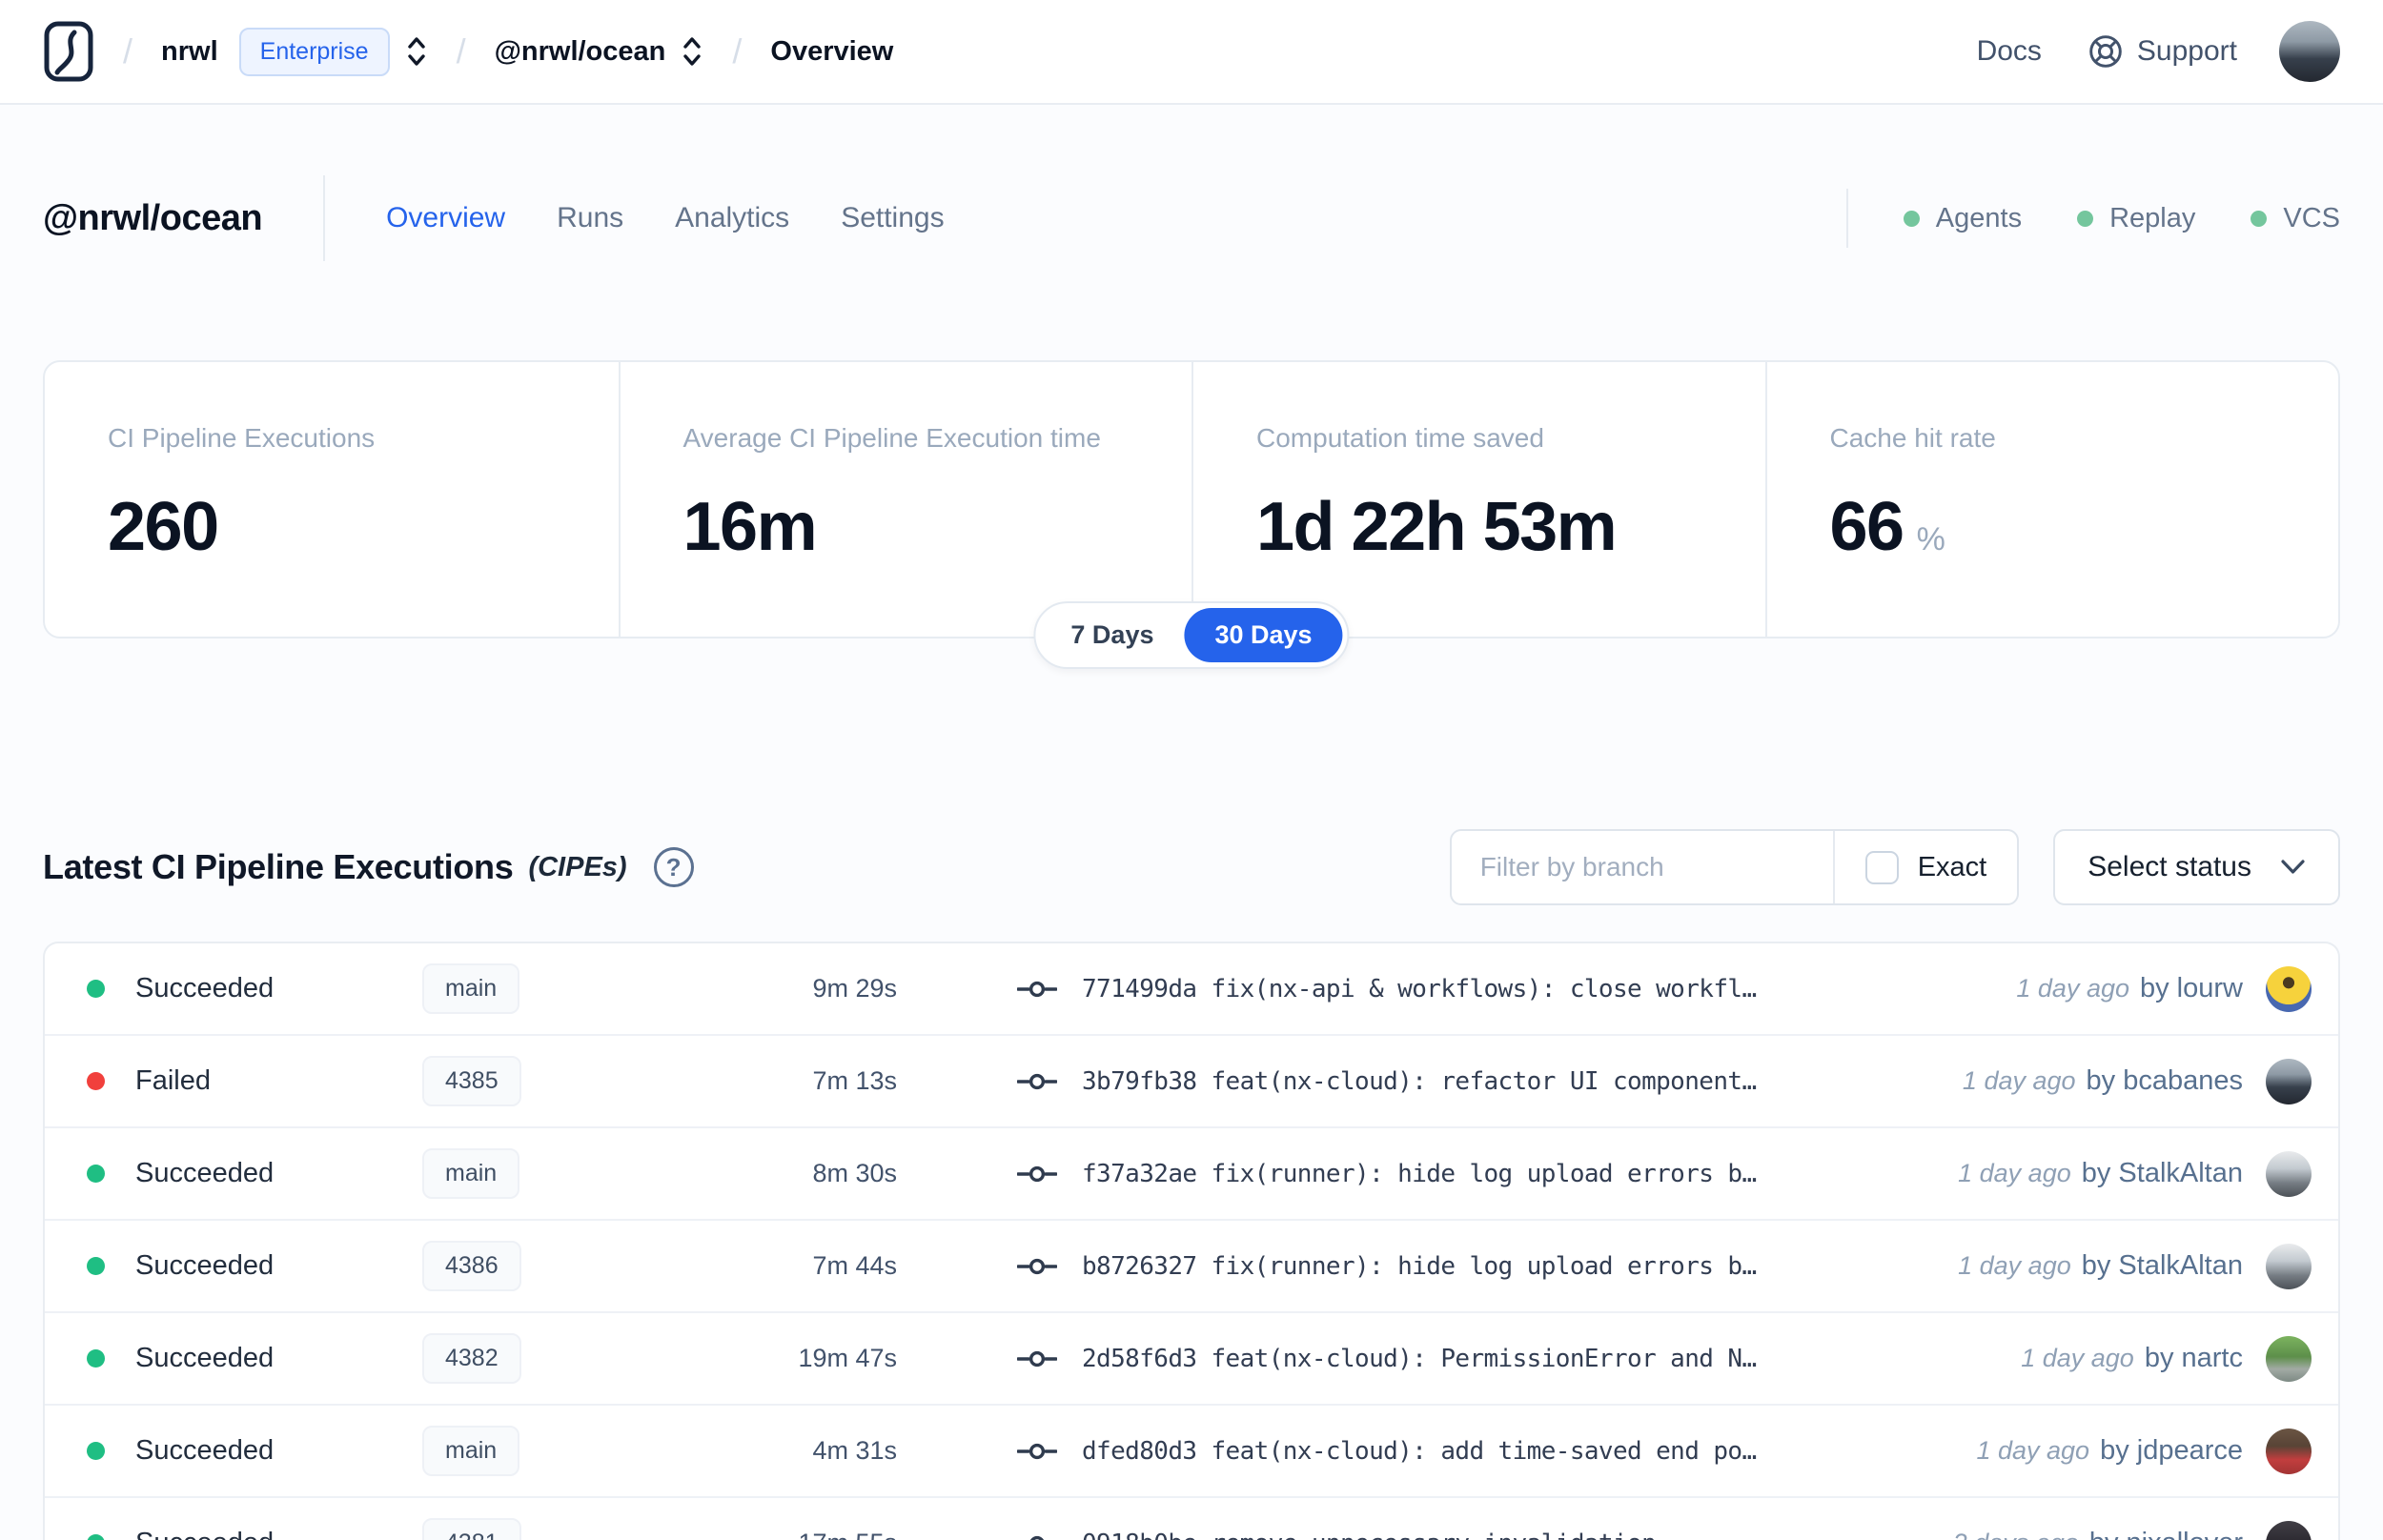 This screenshot has width=2383, height=1540. Describe the element at coordinates (189, 52) in the screenshot. I see `breadcrumb-org: nrwl` at that location.